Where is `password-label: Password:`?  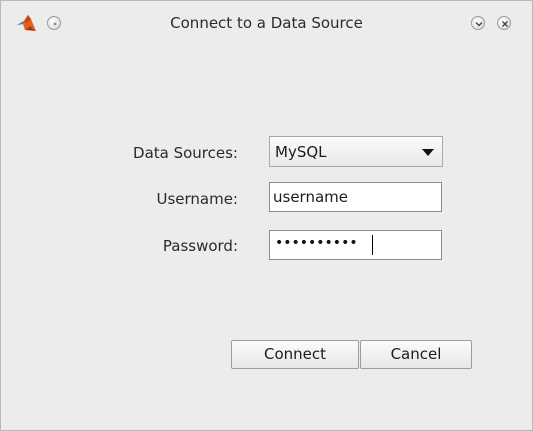
password-label: Password: is located at coordinates (200, 246).